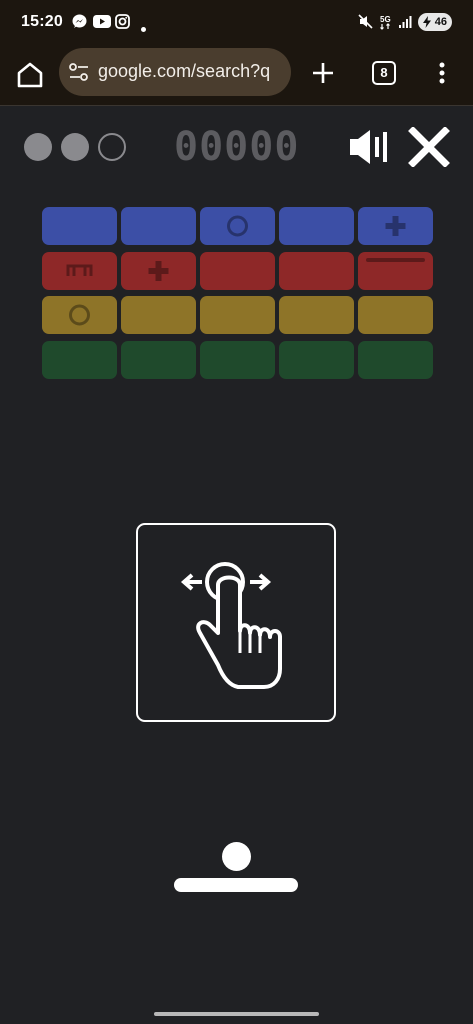 This screenshot has height=1024, width=473. I want to click on youtube-icon, so click(102, 21).